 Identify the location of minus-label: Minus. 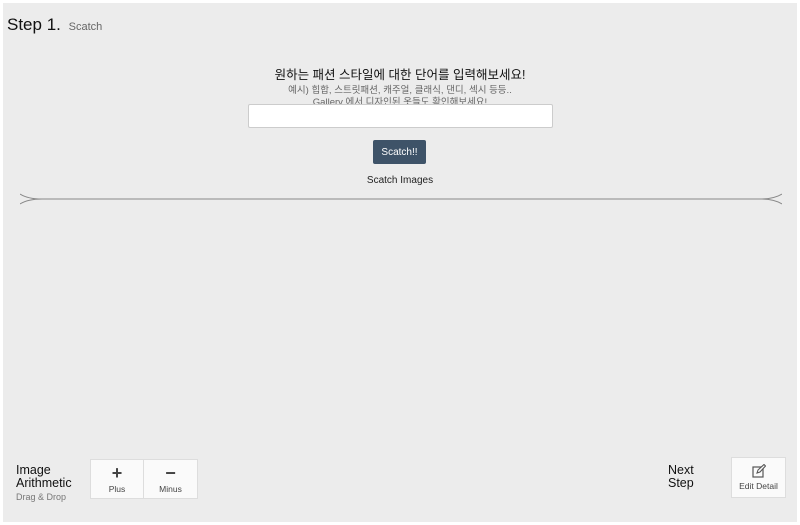
(170, 488).